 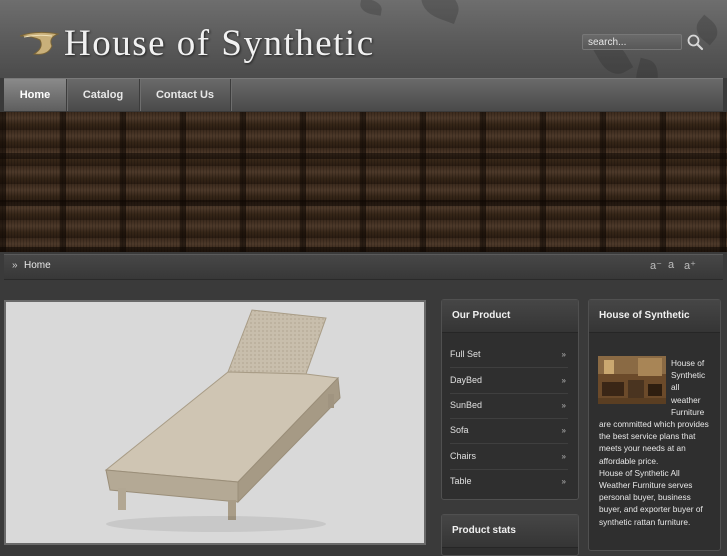 I want to click on breadcrumb-home-link: Home, so click(x=37, y=265).